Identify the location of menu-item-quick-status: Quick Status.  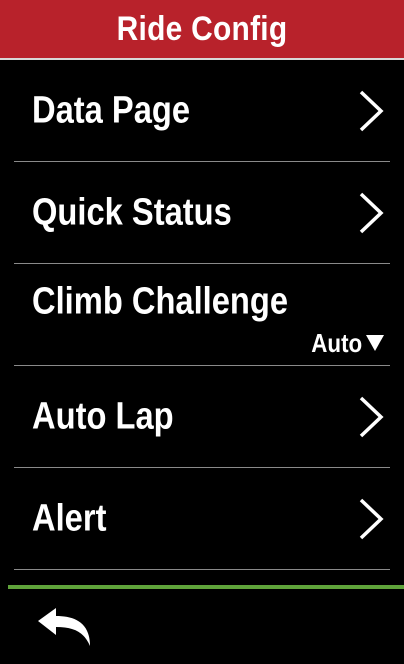
(202, 213).